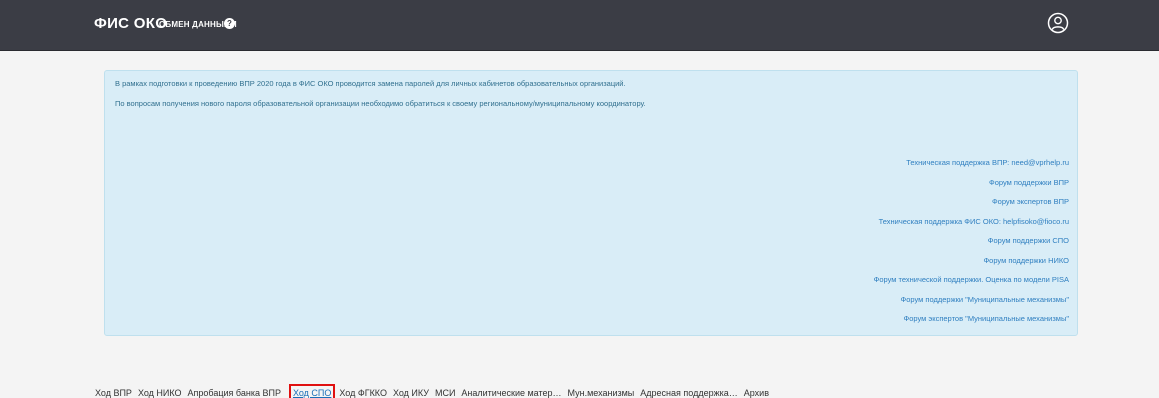 The width and height of the screenshot is (1159, 398). I want to click on tab-arhiv: Архив, so click(756, 393).